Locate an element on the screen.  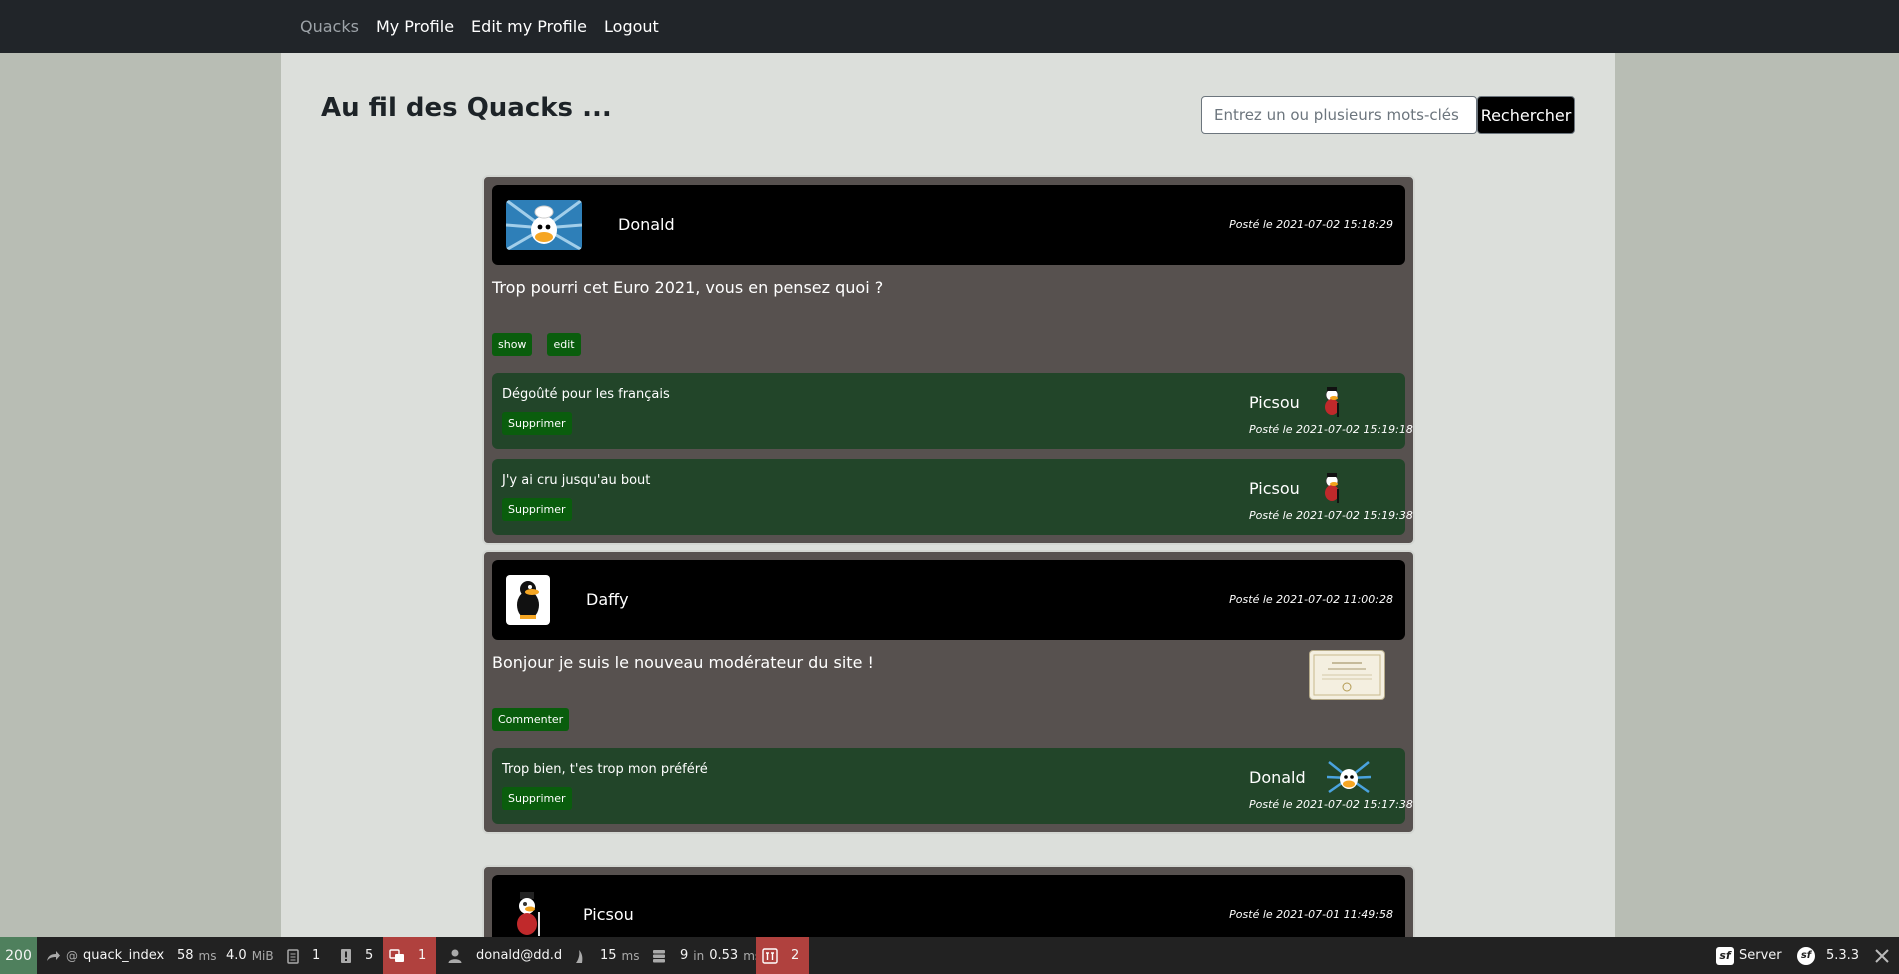
comment-button: Commenter is located at coordinates (531, 719).